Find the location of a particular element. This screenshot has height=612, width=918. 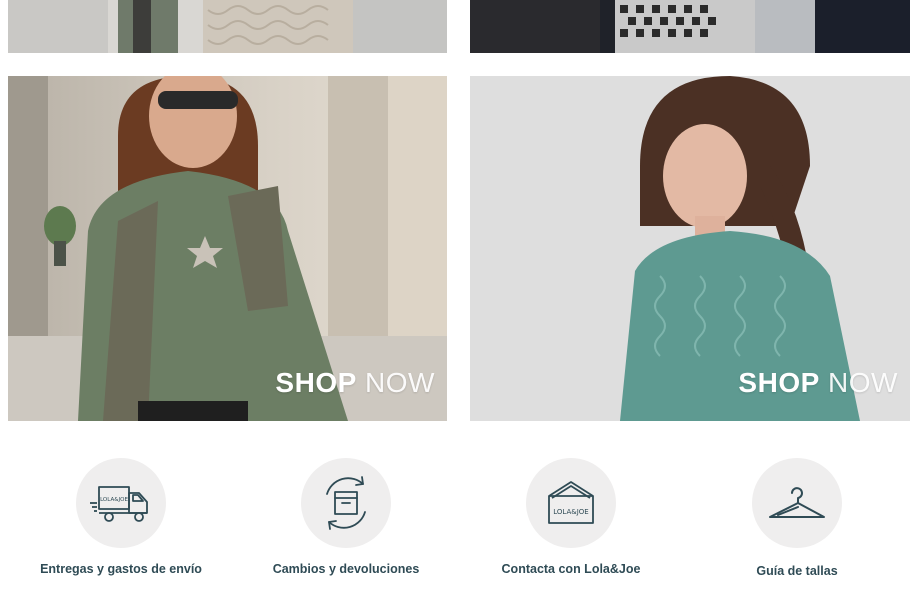

house-contact-icon: LOLA&JOE is located at coordinates (571, 502).